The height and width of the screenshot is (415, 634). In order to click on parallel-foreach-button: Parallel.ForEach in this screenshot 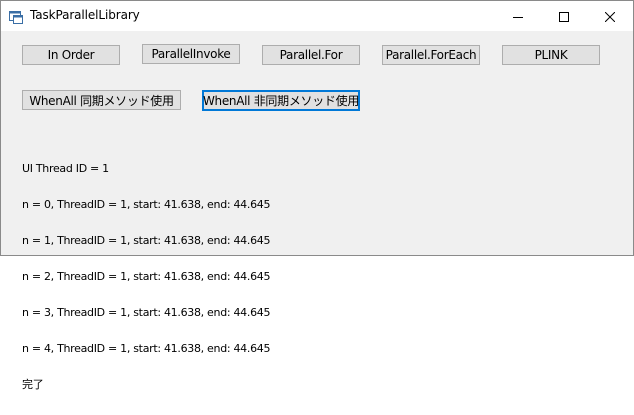, I will do `click(431, 55)`.